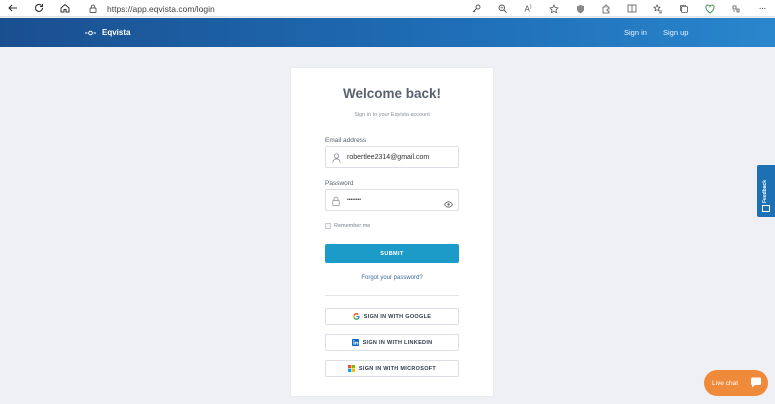 The image size is (775, 404). What do you see at coordinates (93, 9) in the screenshot?
I see `lock-icon` at bounding box center [93, 9].